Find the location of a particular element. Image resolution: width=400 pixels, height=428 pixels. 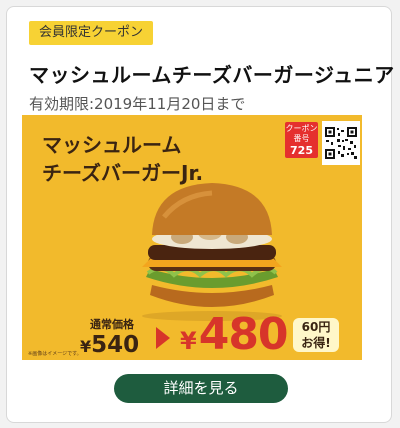

coupon-number-box: クーポン 番号 725 is located at coordinates (301, 140).